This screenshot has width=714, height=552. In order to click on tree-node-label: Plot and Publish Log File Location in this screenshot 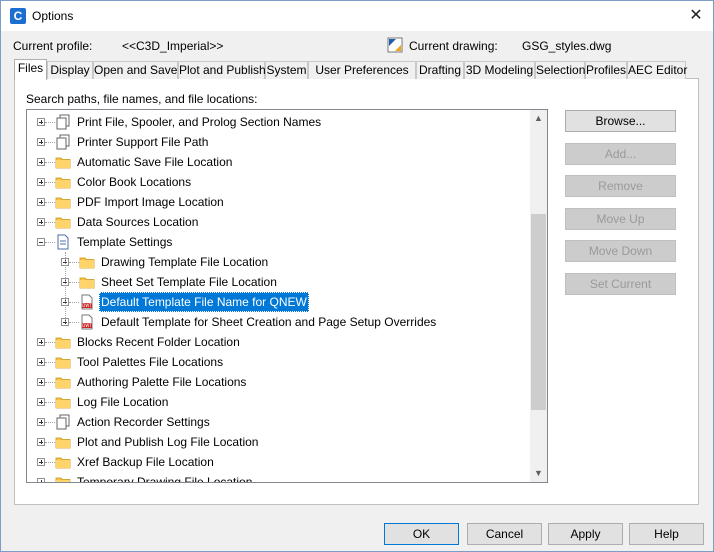, I will do `click(168, 442)`.